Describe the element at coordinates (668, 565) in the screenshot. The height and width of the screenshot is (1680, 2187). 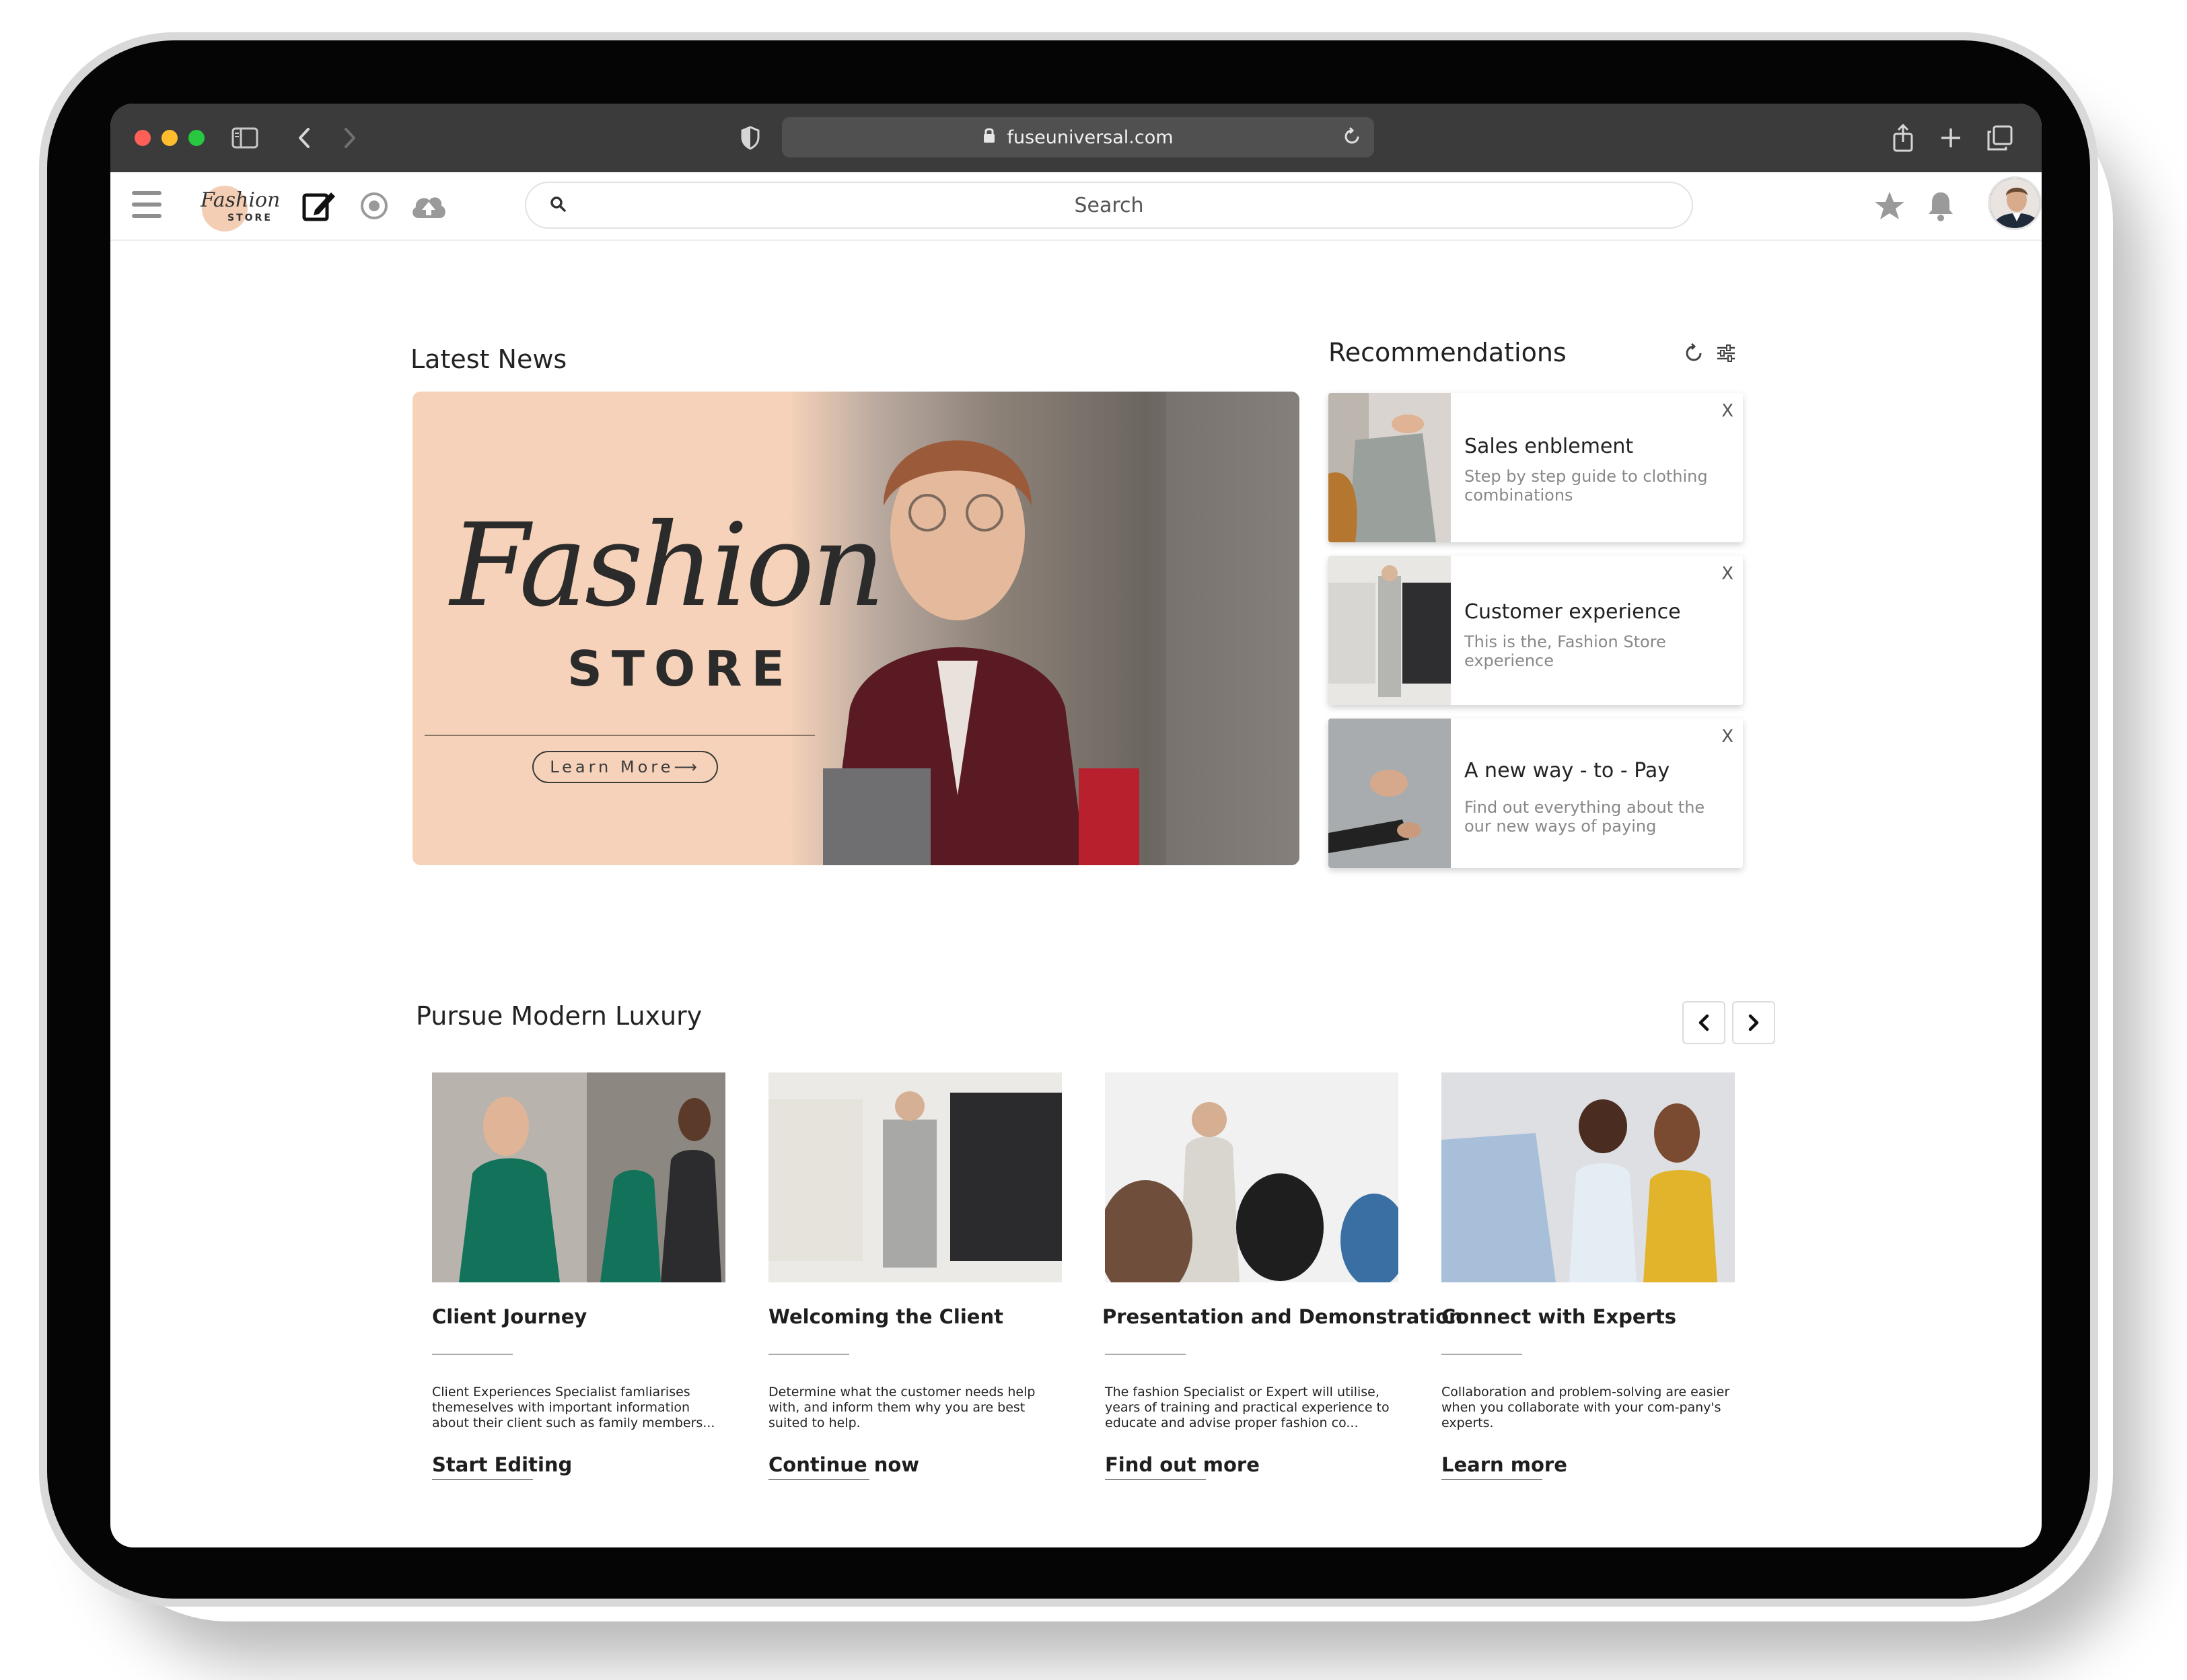
I see `hero-fashion-script: Fashion` at that location.